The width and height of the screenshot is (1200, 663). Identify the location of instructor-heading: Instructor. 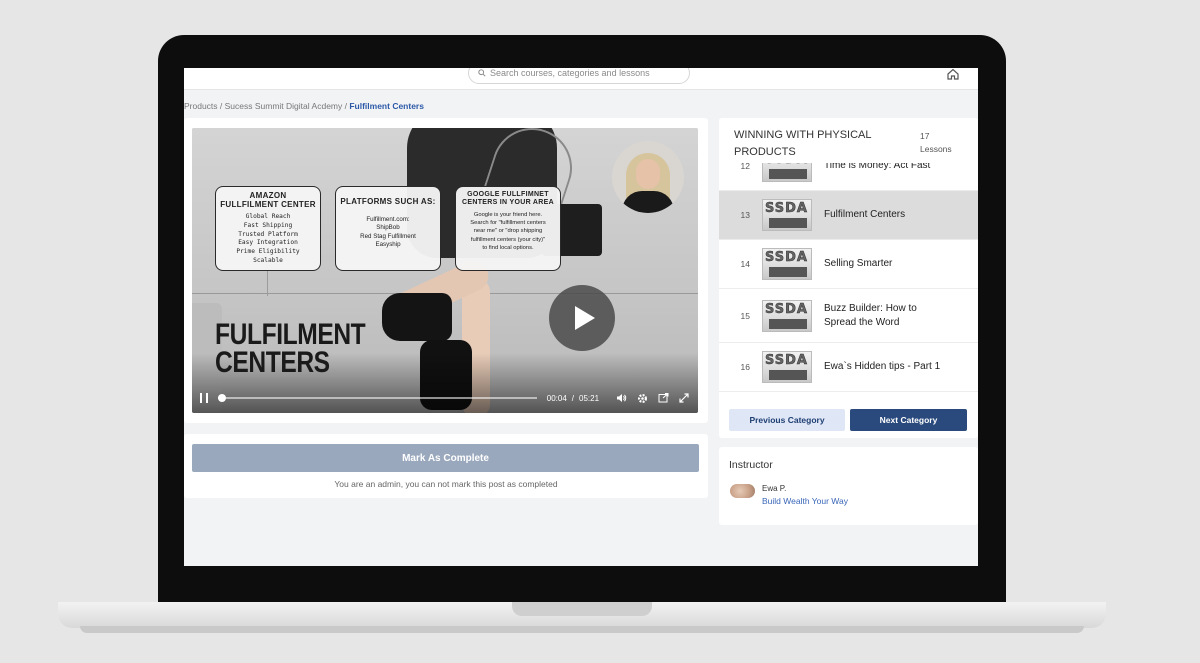
(751, 465).